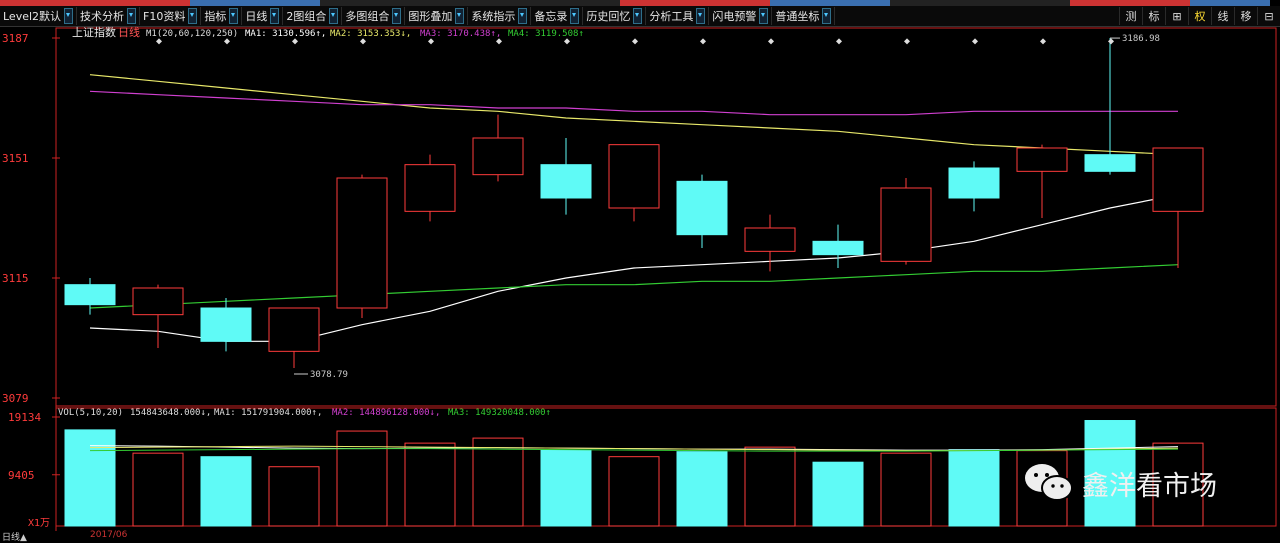 The width and height of the screenshot is (1280, 543). Describe the element at coordinates (268, 413) in the screenshot. I see `vol-ma1-value: MA1: 151791904.000↑,` at that location.